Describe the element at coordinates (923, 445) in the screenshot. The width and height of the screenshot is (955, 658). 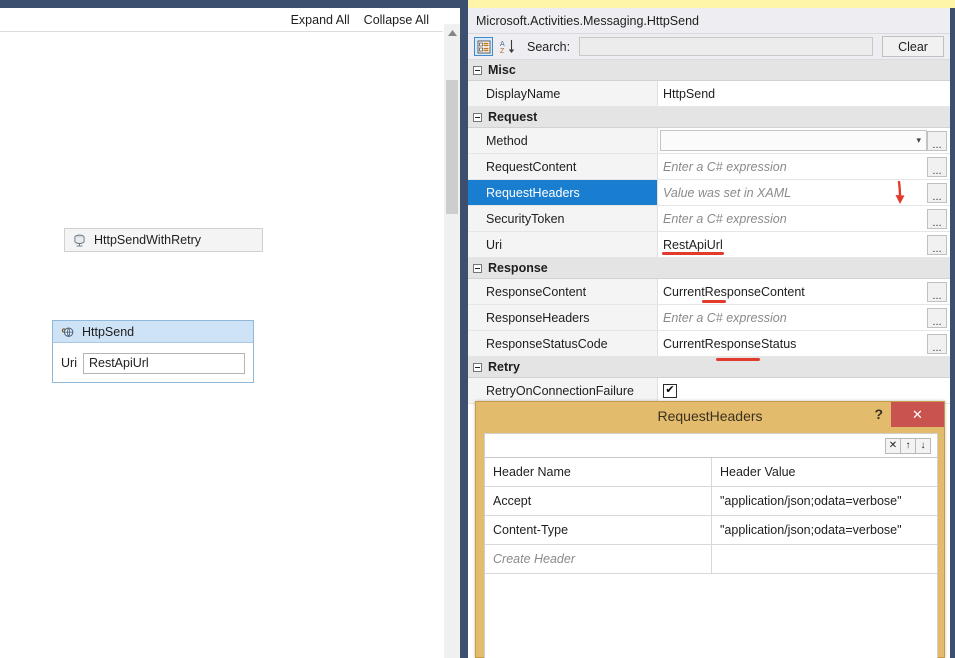
I see `move-down-icon: ↓` at that location.